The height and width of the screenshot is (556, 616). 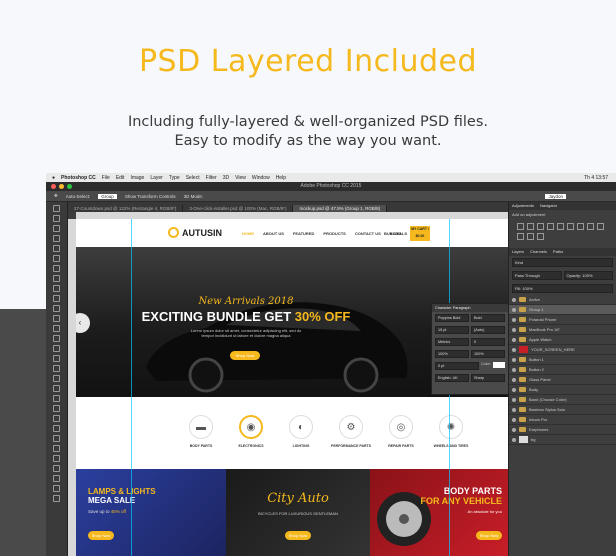 I want to click on mac-menu-item: Photoshop CC, so click(x=78, y=178).